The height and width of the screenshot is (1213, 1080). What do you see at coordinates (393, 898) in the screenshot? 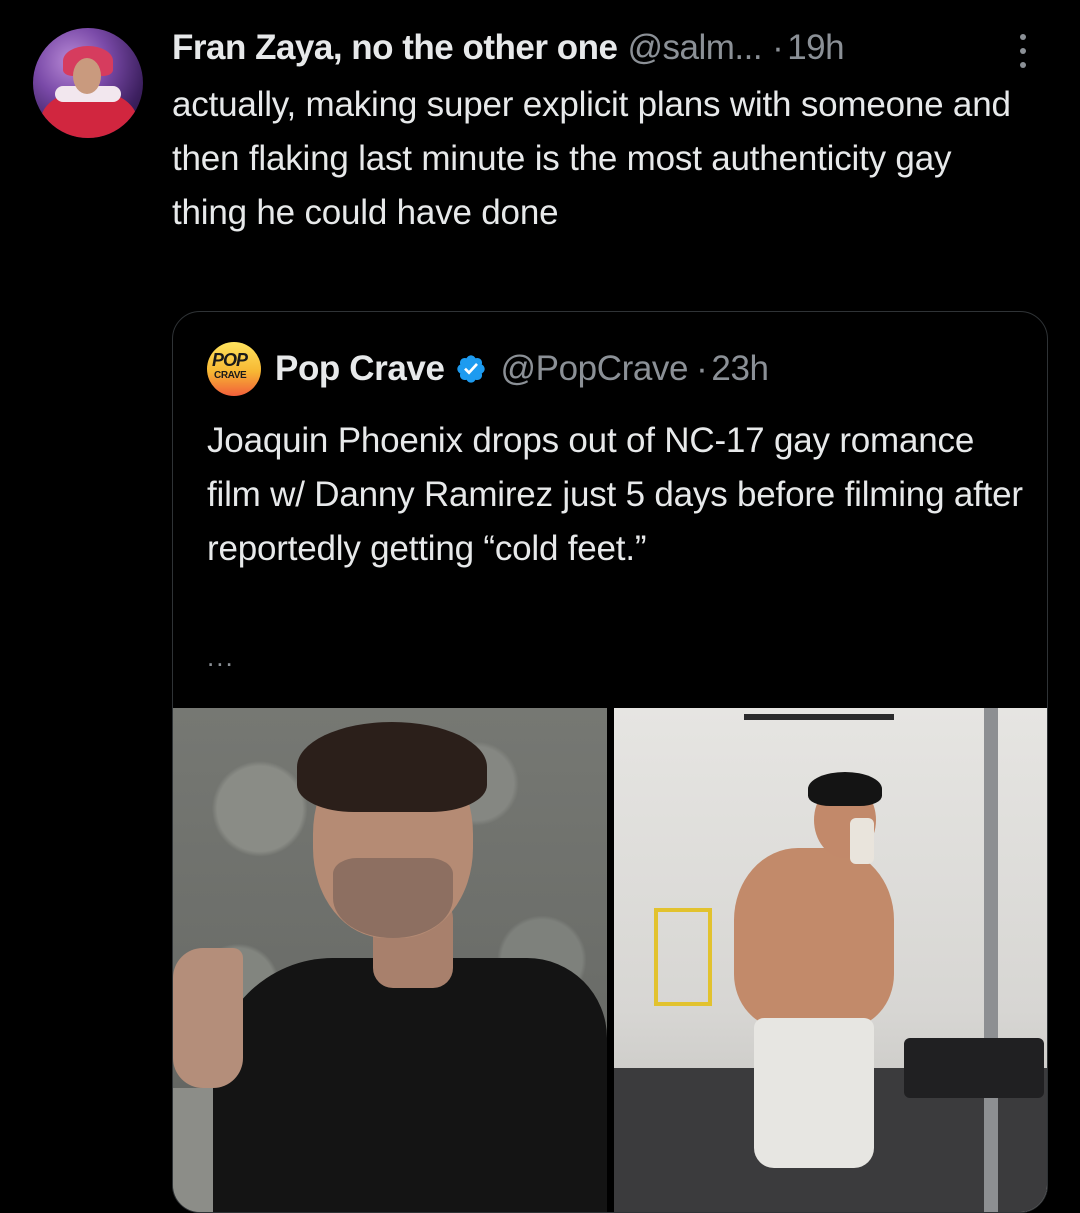
I see `photo-beard` at bounding box center [393, 898].